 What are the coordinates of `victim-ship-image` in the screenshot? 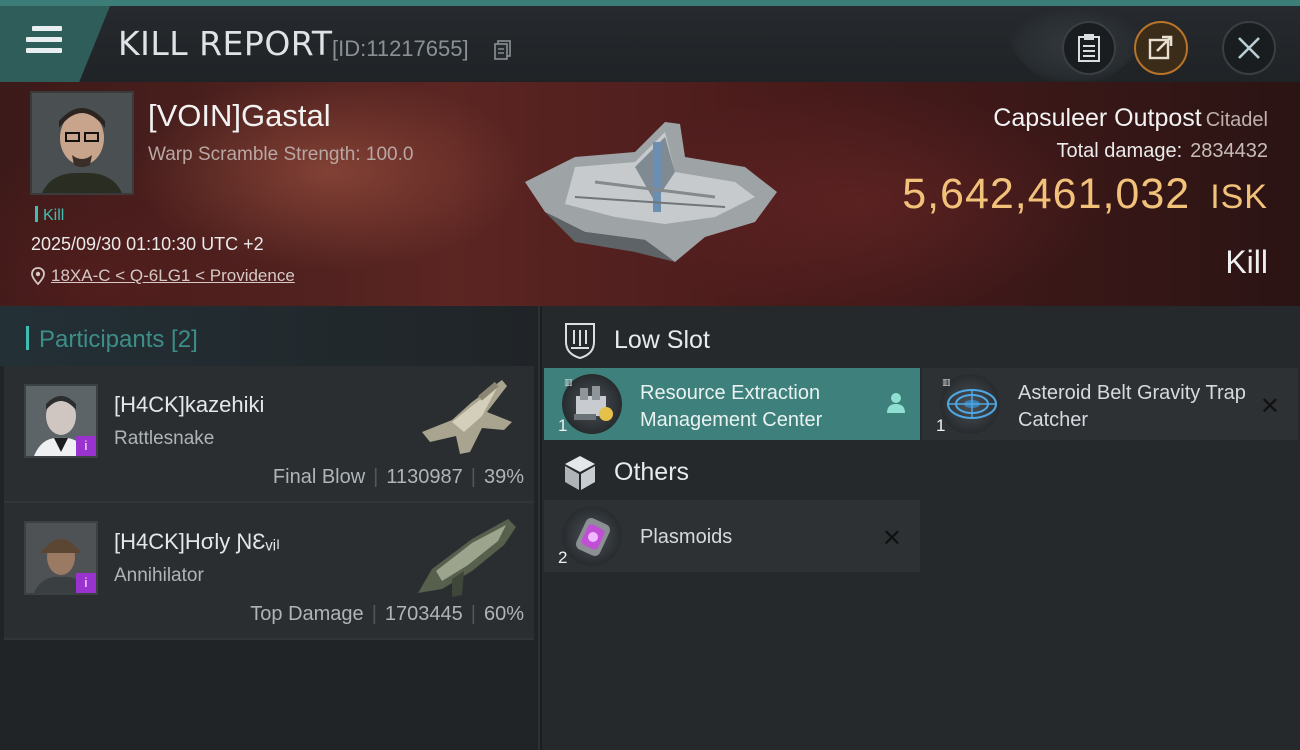 It's located at (651, 192).